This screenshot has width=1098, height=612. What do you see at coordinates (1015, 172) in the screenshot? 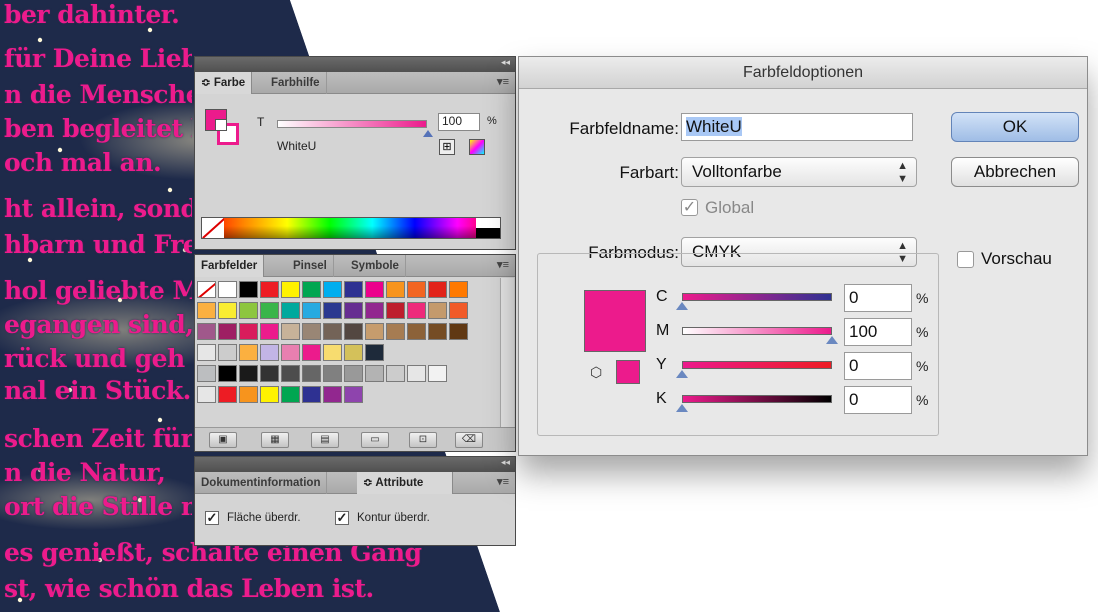
I see `cancel-button: Abbrechen` at bounding box center [1015, 172].